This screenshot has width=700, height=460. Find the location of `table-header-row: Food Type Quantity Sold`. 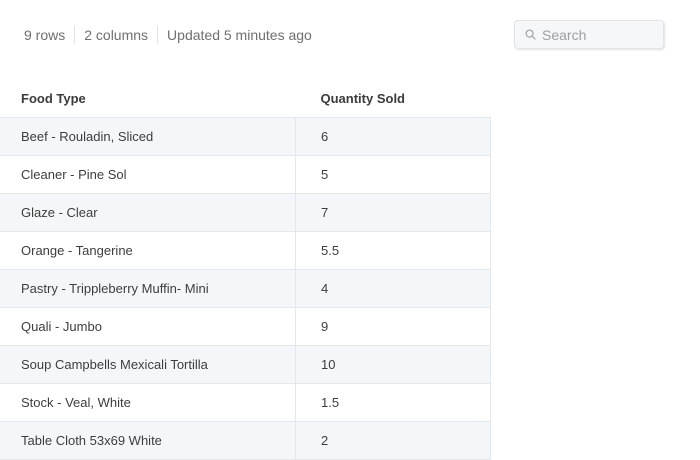

table-header-row: Food Type Quantity Sold is located at coordinates (245, 99).